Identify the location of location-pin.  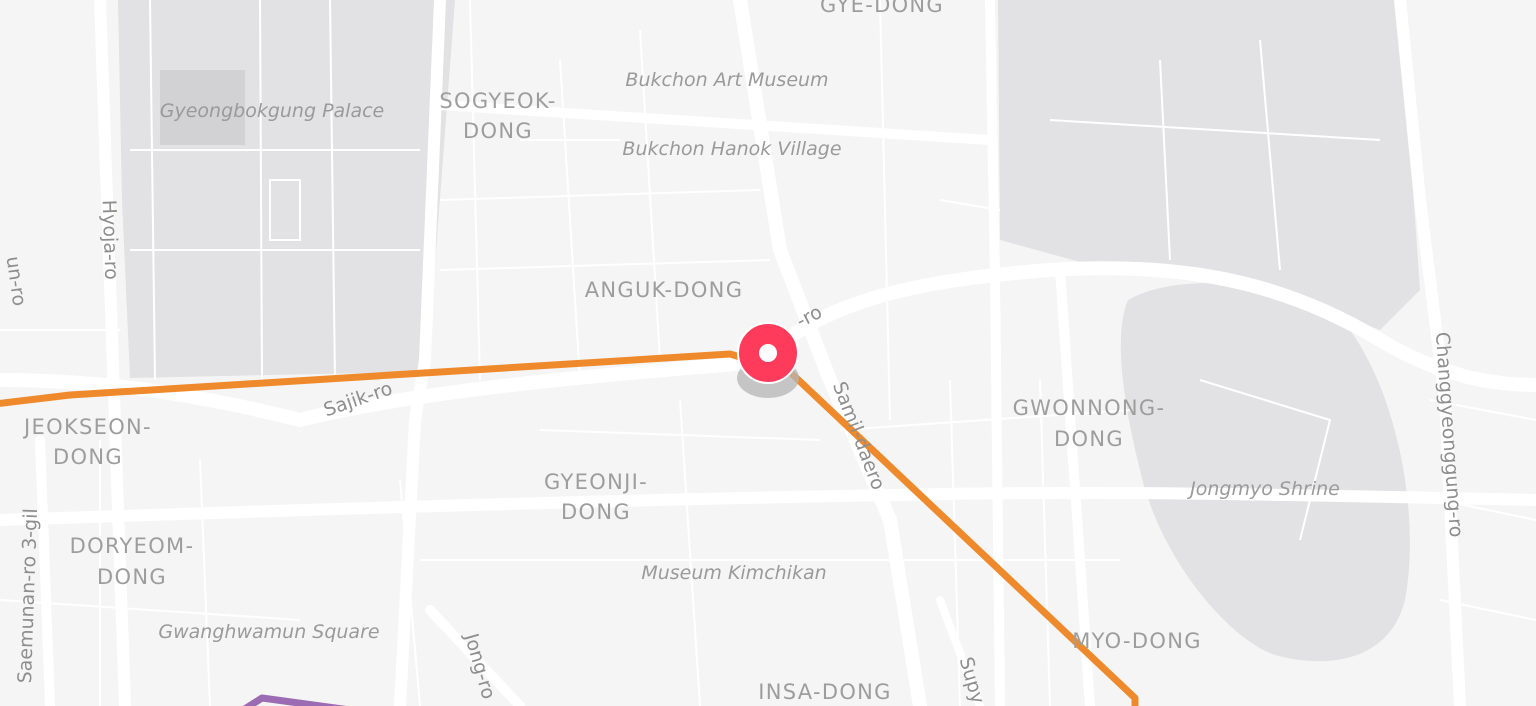
(768, 360).